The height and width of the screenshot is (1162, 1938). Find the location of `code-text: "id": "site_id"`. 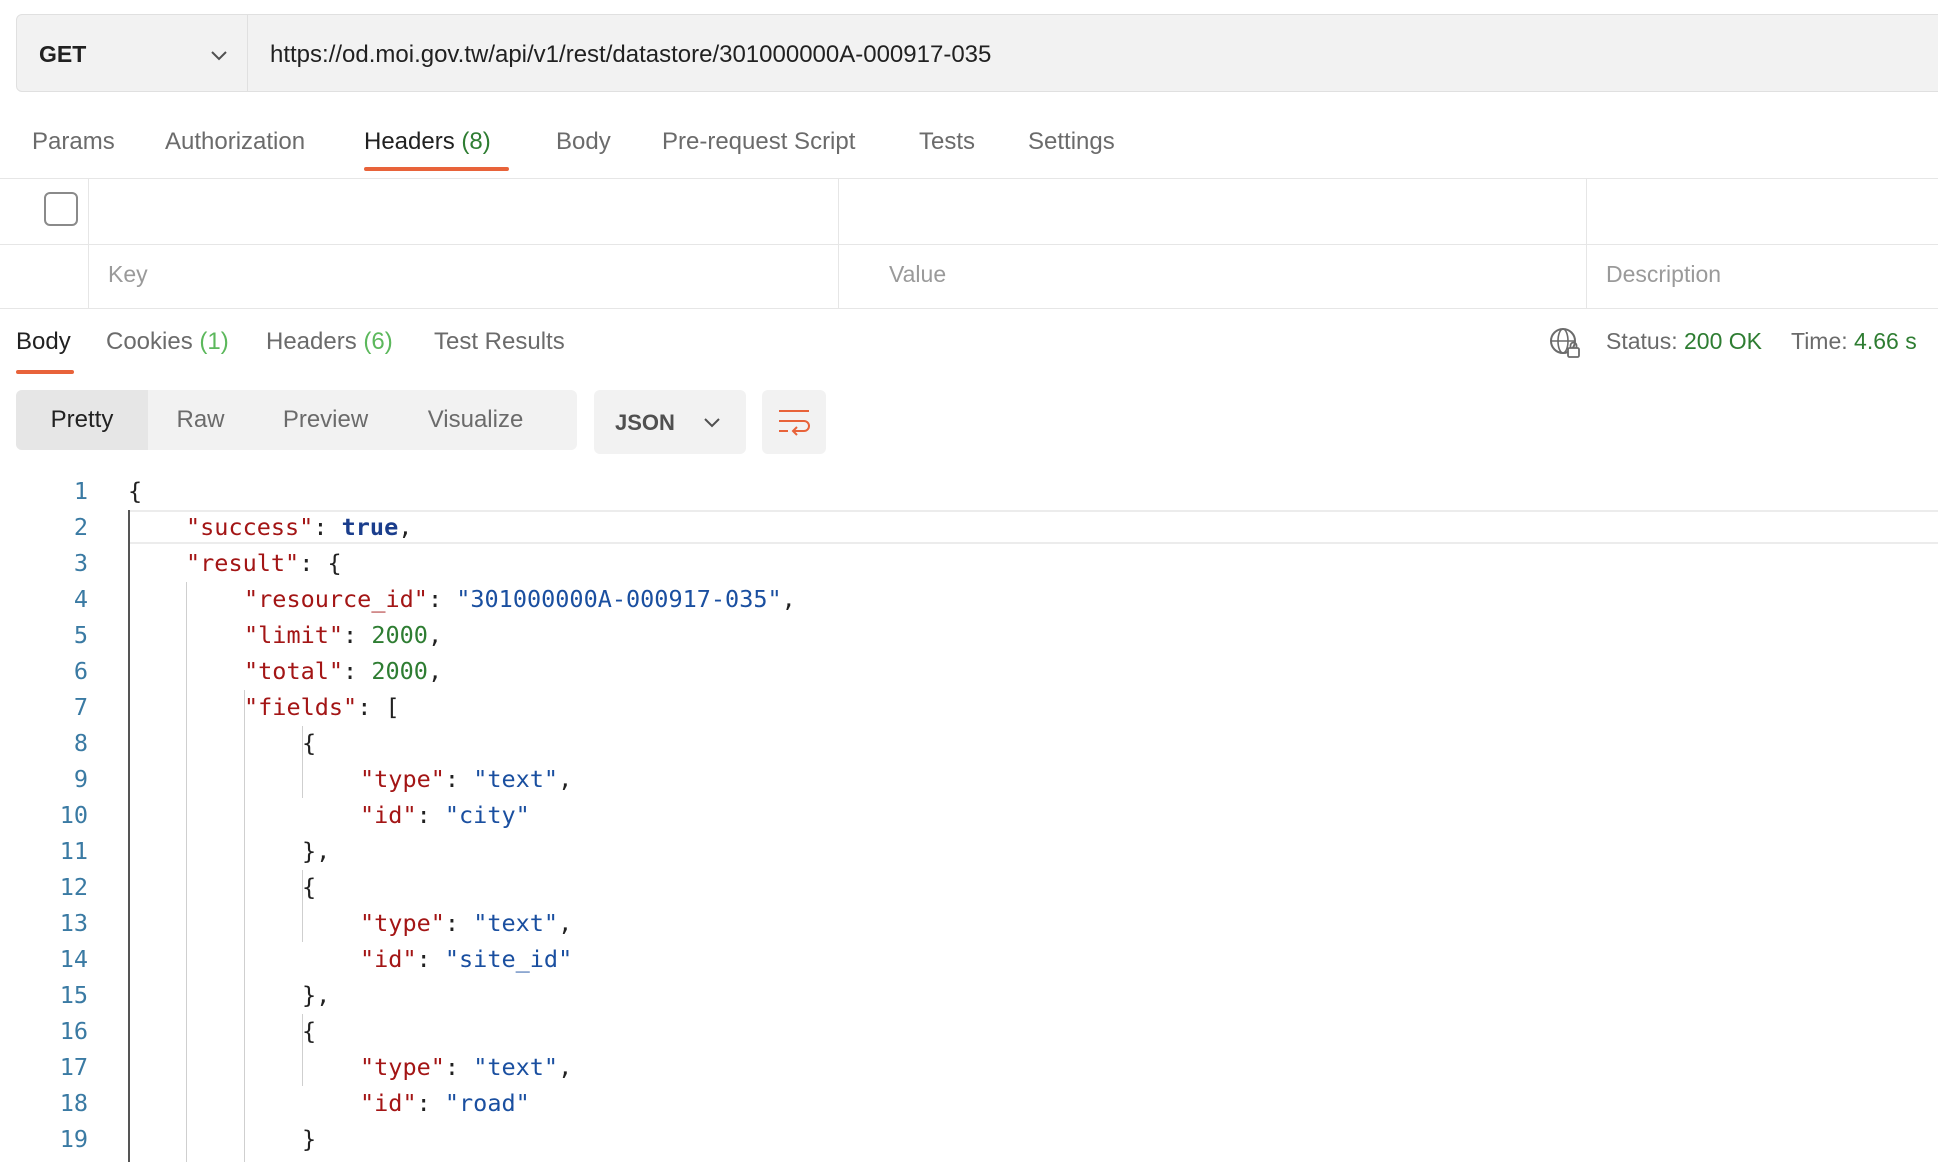

code-text: "id": "site_id" is located at coordinates (466, 959).